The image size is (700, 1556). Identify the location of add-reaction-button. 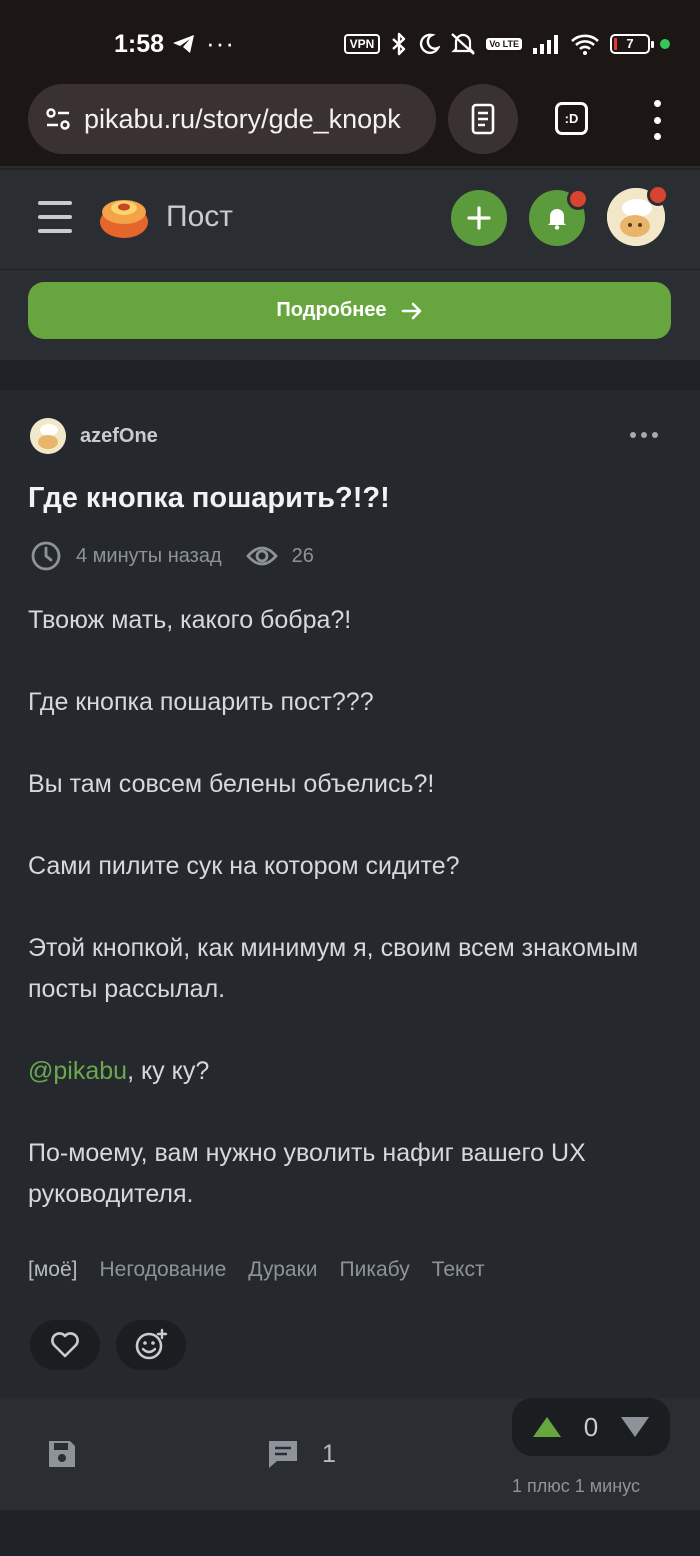
(151, 1345).